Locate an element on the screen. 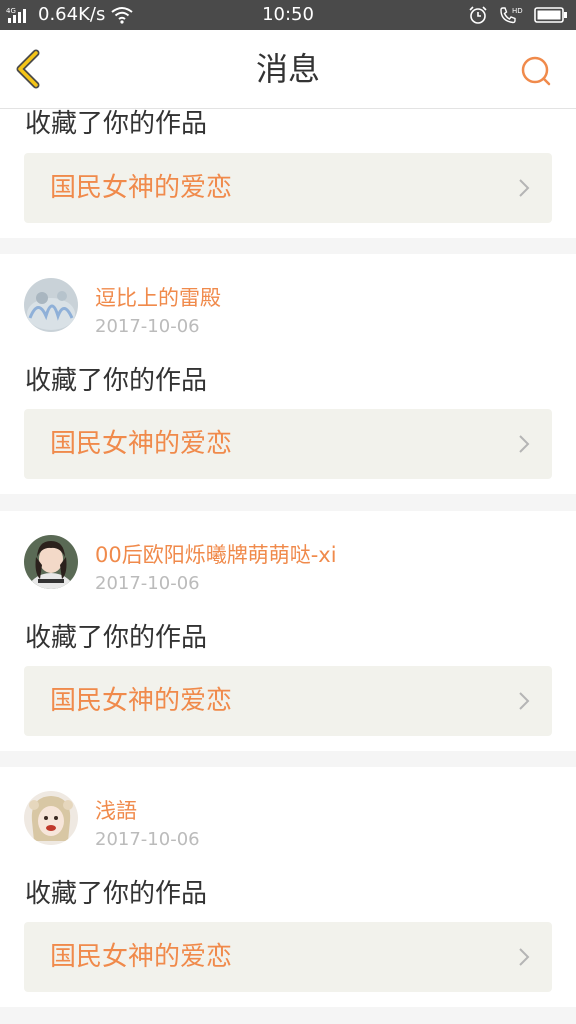 The image size is (576, 1024). hd-call-icon: HD is located at coordinates (511, 15).